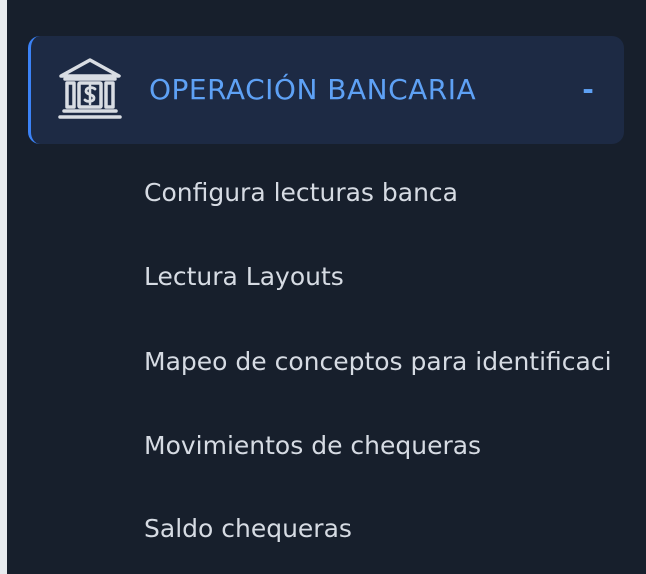 The height and width of the screenshot is (574, 646). I want to click on menu-item-mapeo-de-conceptos: Mapeo de conceptos para identificaci, so click(395, 362).